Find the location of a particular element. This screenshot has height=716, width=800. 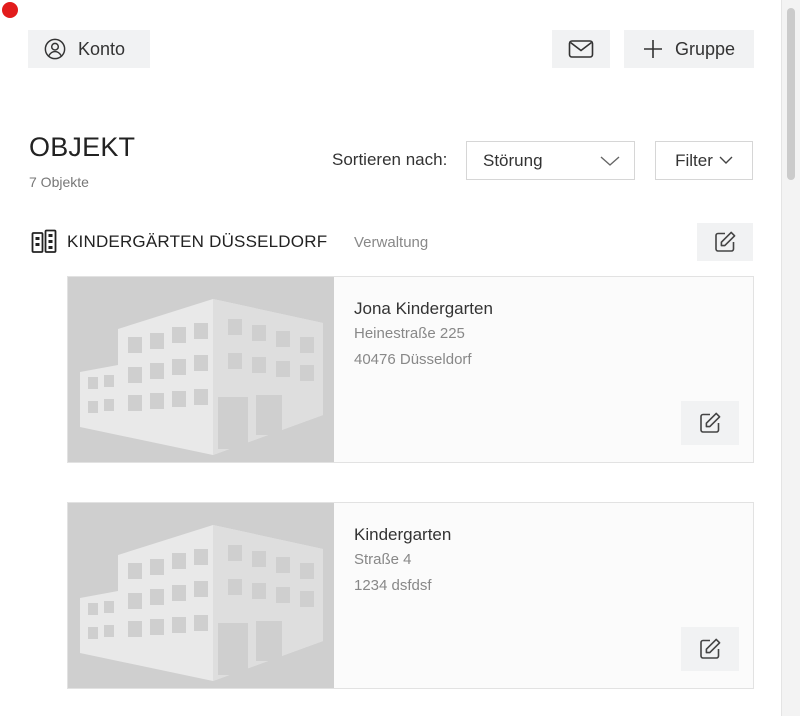

object-street: Heinestraße 225 is located at coordinates (409, 333).